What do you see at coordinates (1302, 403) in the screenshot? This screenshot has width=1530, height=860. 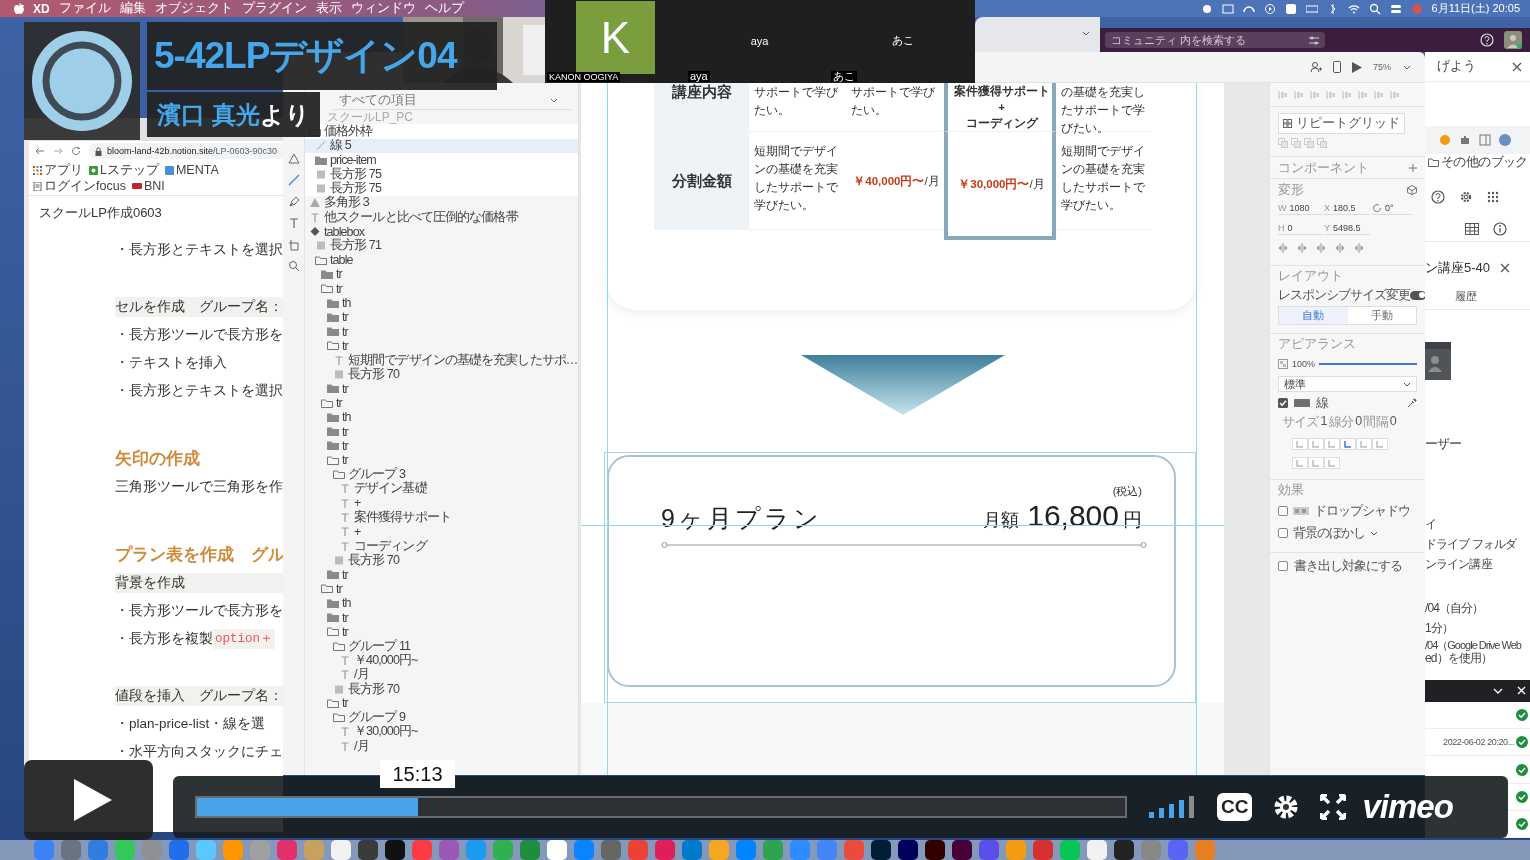 I see `color-swatch` at bounding box center [1302, 403].